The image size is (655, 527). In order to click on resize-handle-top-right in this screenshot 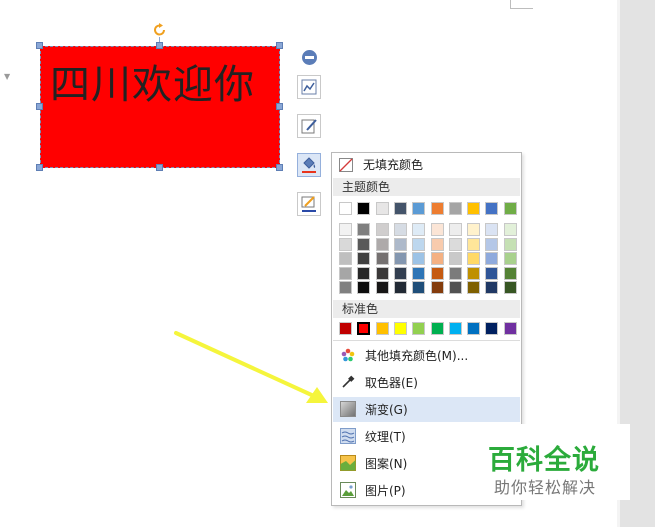, I will do `click(279, 45)`.